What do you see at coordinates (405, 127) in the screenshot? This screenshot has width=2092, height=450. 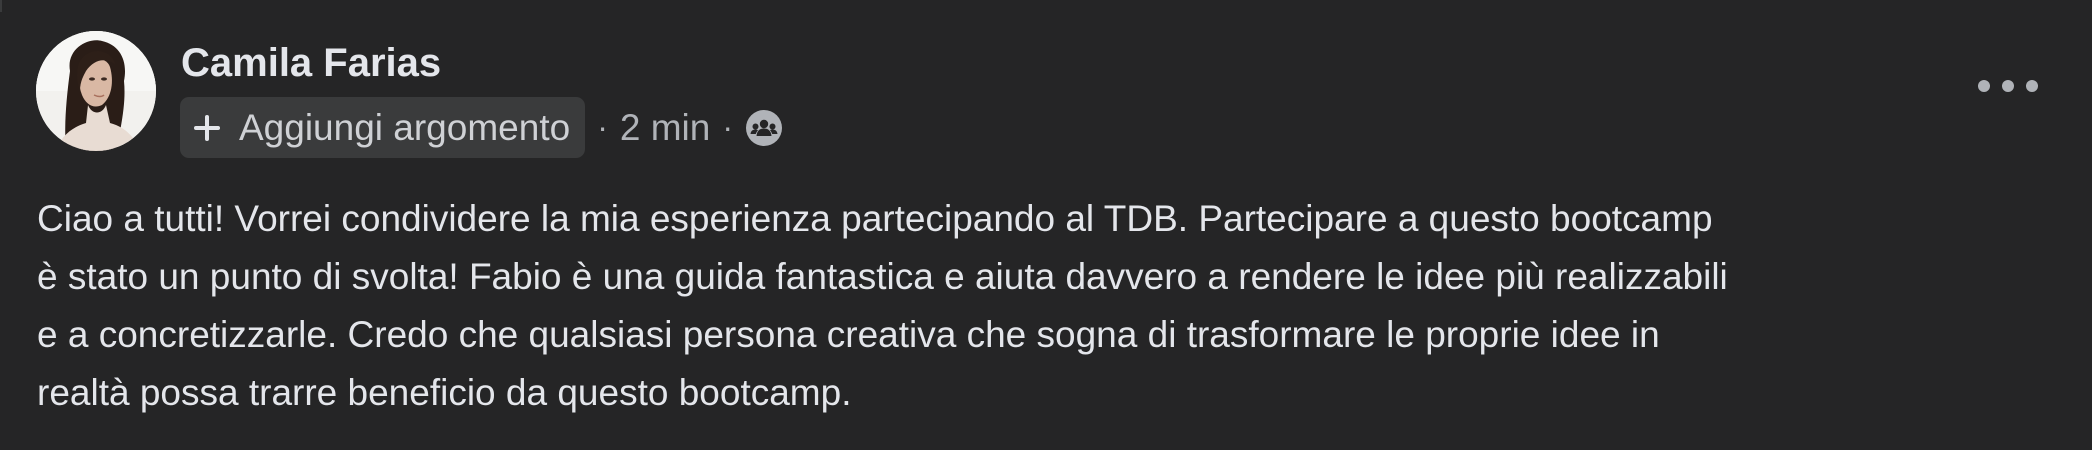 I see `add-topic-label: Aggiungi argomento` at bounding box center [405, 127].